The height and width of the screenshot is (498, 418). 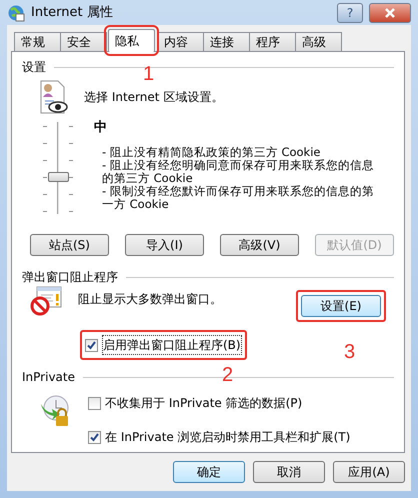 I want to click on checkbox-label: 不收集用于 InPrivate 筛选的数据(P), so click(x=203, y=403).